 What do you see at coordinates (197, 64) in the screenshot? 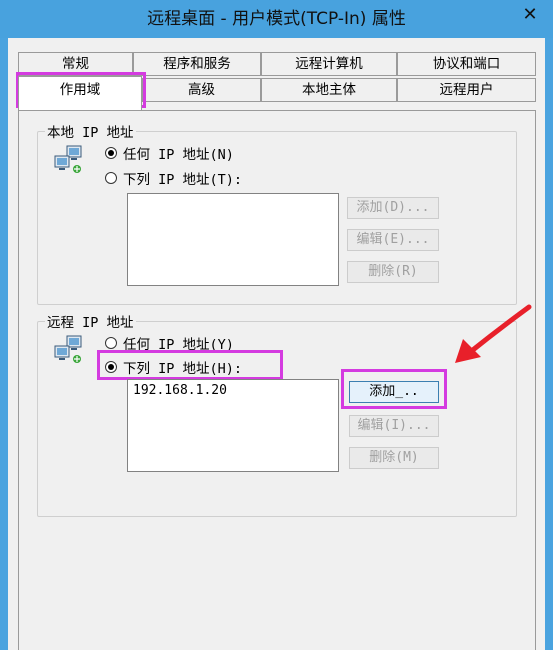
I see `tab-programs-services: 程序和服务` at bounding box center [197, 64].